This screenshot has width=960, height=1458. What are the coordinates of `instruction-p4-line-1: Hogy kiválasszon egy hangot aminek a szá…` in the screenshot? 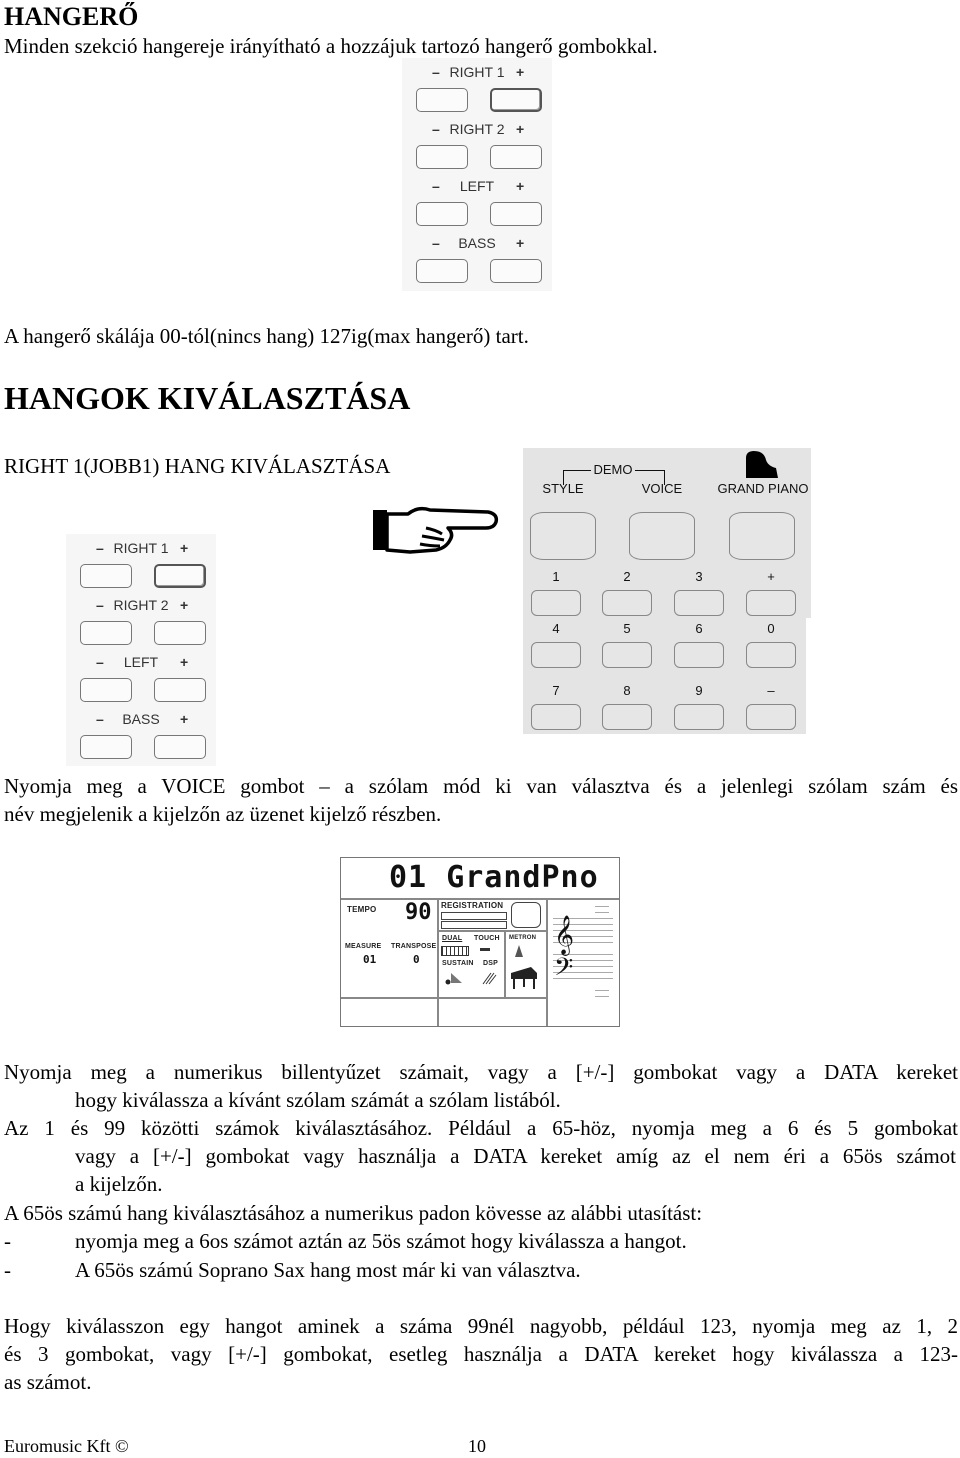 It's located at (481, 1326).